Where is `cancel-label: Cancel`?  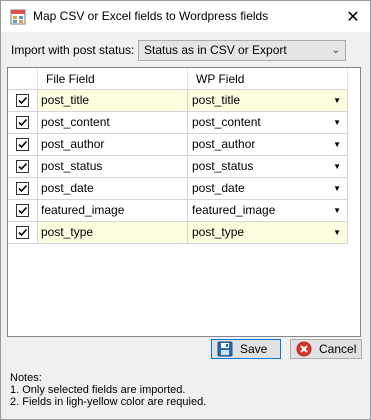
cancel-label: Cancel is located at coordinates (338, 349).